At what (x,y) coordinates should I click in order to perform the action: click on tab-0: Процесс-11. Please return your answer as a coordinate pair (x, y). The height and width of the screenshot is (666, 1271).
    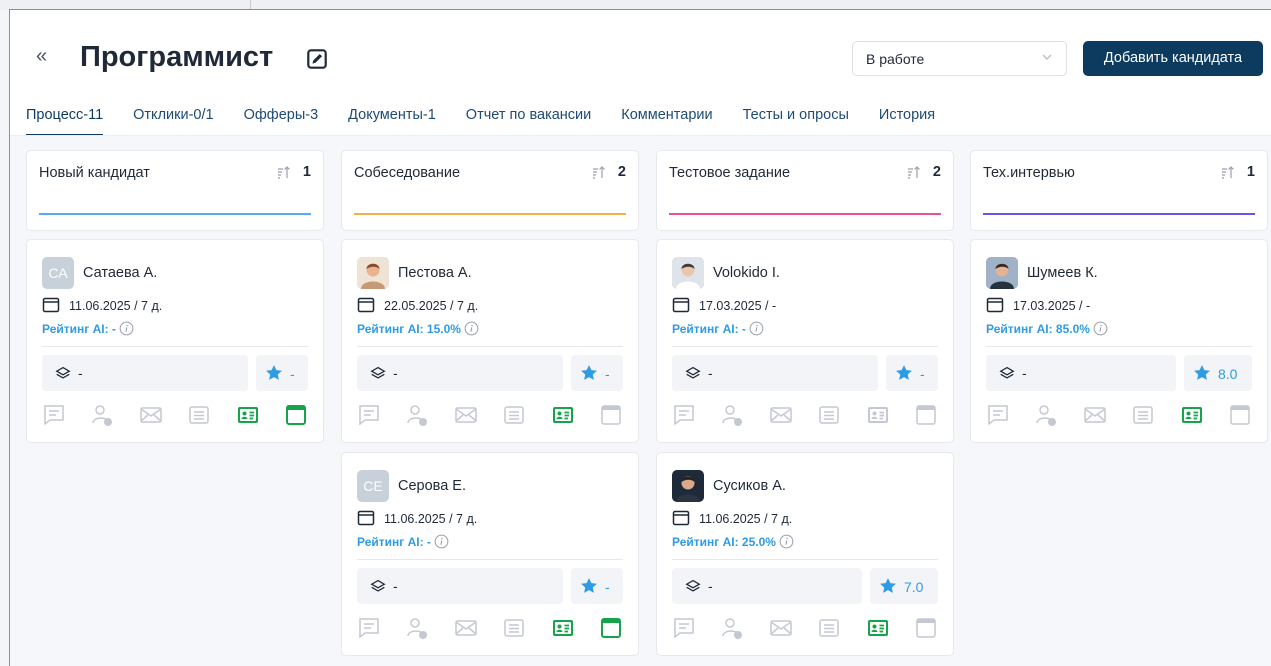
    Looking at the image, I should click on (65, 121).